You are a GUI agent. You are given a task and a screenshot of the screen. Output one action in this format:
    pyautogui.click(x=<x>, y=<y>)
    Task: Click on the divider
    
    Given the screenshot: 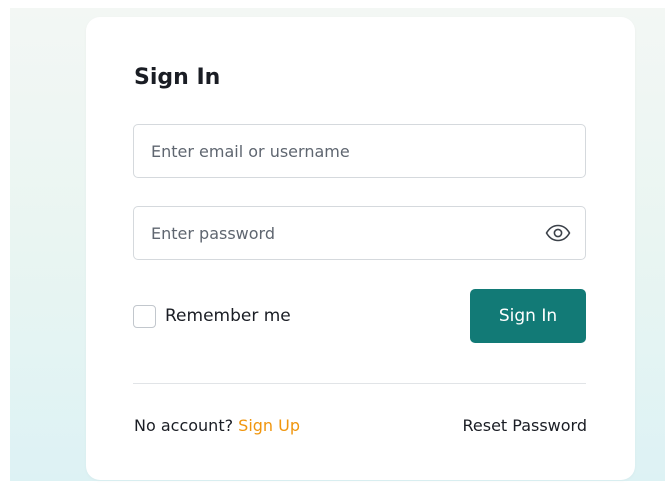 What is the action you would take?
    pyautogui.click(x=359, y=383)
    